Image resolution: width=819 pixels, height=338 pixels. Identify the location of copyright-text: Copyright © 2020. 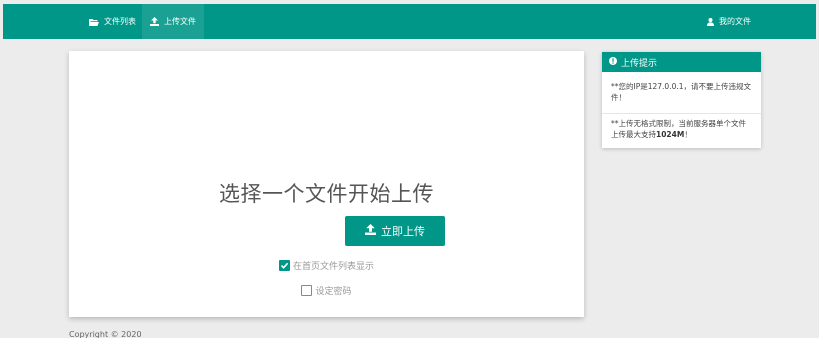
(105, 334).